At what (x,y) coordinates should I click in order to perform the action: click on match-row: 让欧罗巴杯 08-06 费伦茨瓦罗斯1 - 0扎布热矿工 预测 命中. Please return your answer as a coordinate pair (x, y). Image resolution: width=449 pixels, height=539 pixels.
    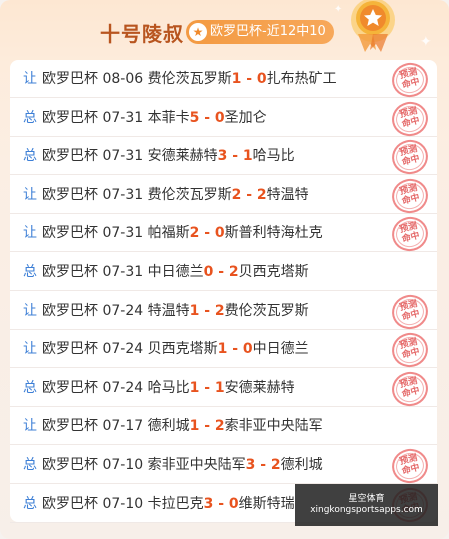
    Looking at the image, I should click on (223, 80).